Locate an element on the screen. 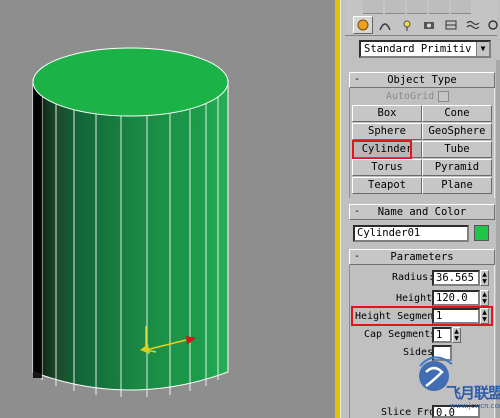  watermark-brand: 飞月联盟 is located at coordinates (473, 393).